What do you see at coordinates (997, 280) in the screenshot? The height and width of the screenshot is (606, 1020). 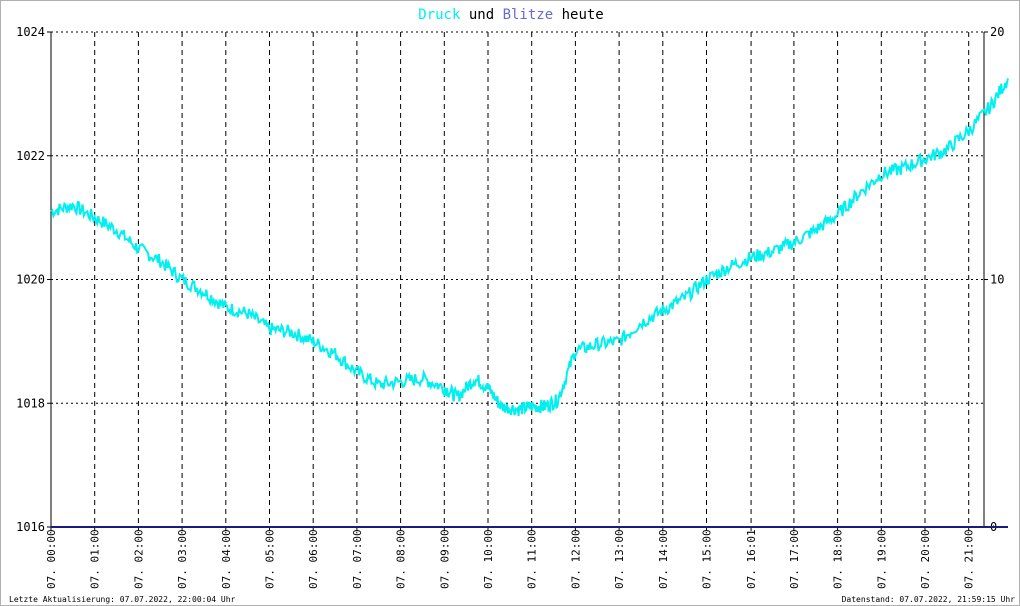 I see `y2-tick-label: 10` at bounding box center [997, 280].